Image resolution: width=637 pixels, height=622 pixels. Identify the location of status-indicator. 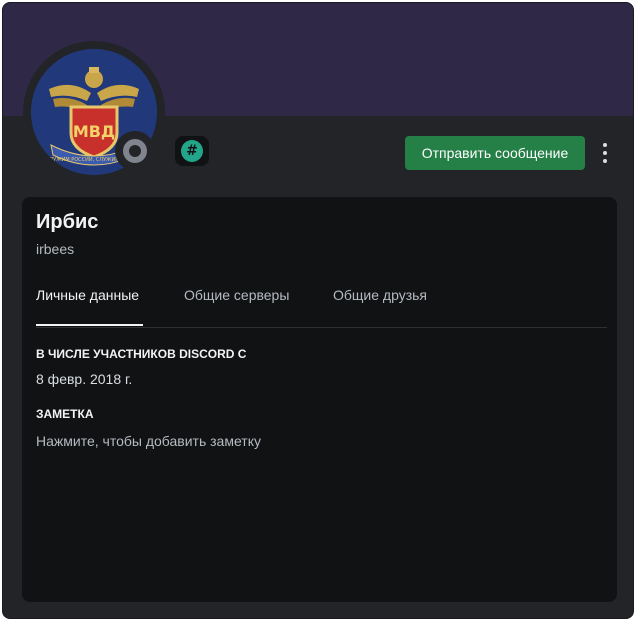
(135, 151).